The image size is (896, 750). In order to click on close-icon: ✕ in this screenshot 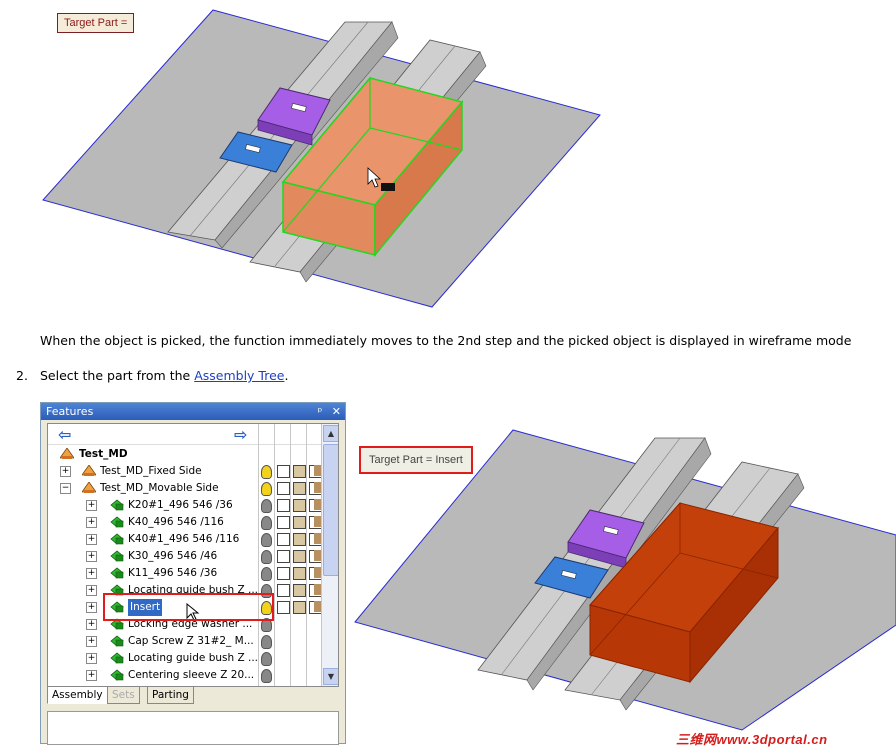, I will do `click(336, 411)`.